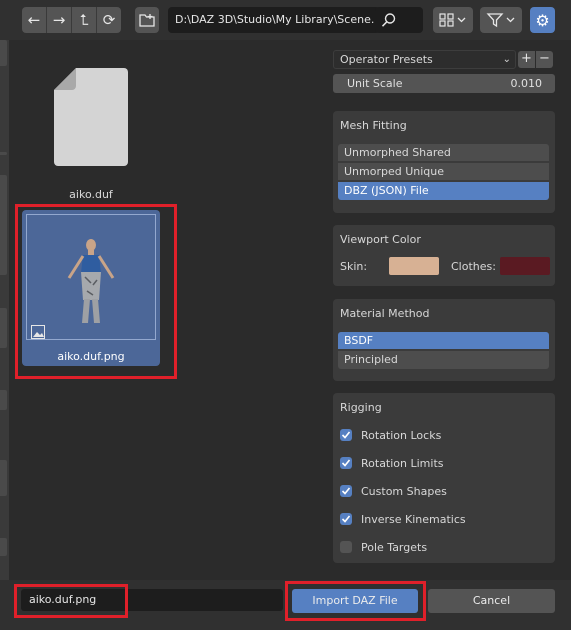 This screenshot has height=630, width=571. I want to click on thumbnails-grid-icon, so click(452, 20).